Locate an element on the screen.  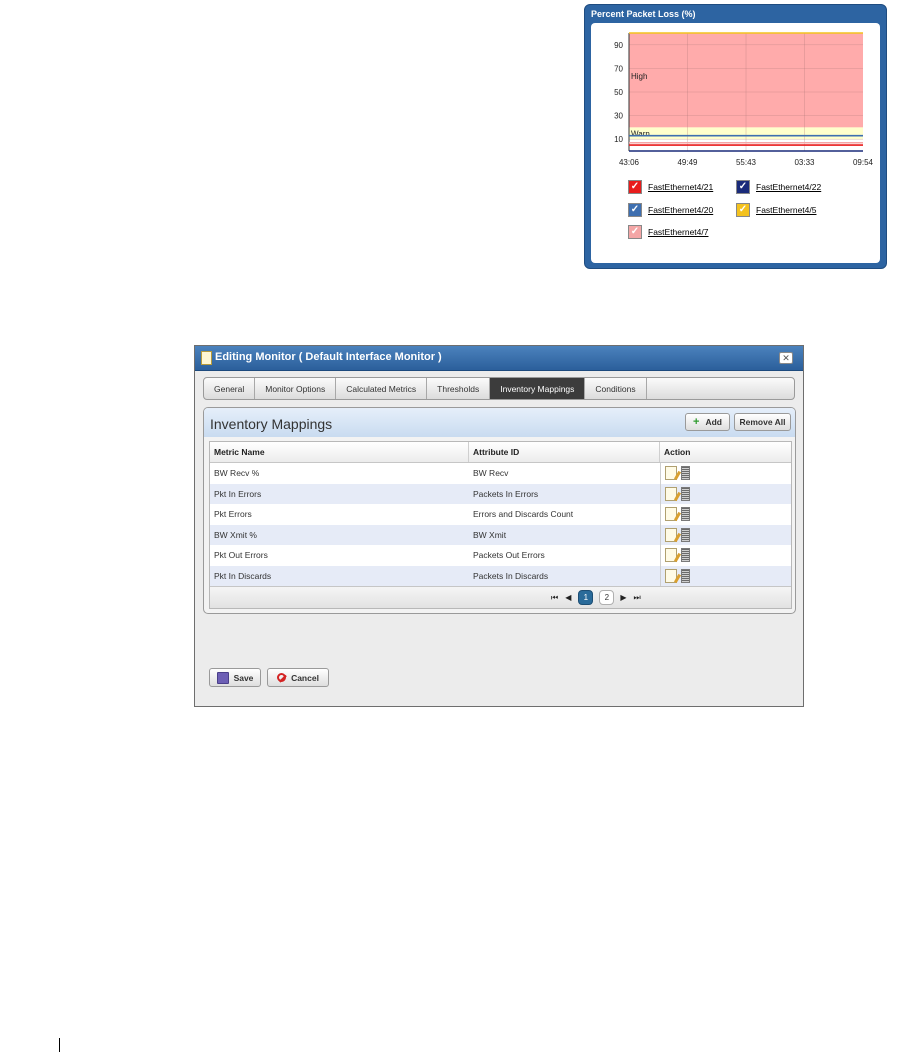
y-tick-label: 30 is located at coordinates (618, 116).